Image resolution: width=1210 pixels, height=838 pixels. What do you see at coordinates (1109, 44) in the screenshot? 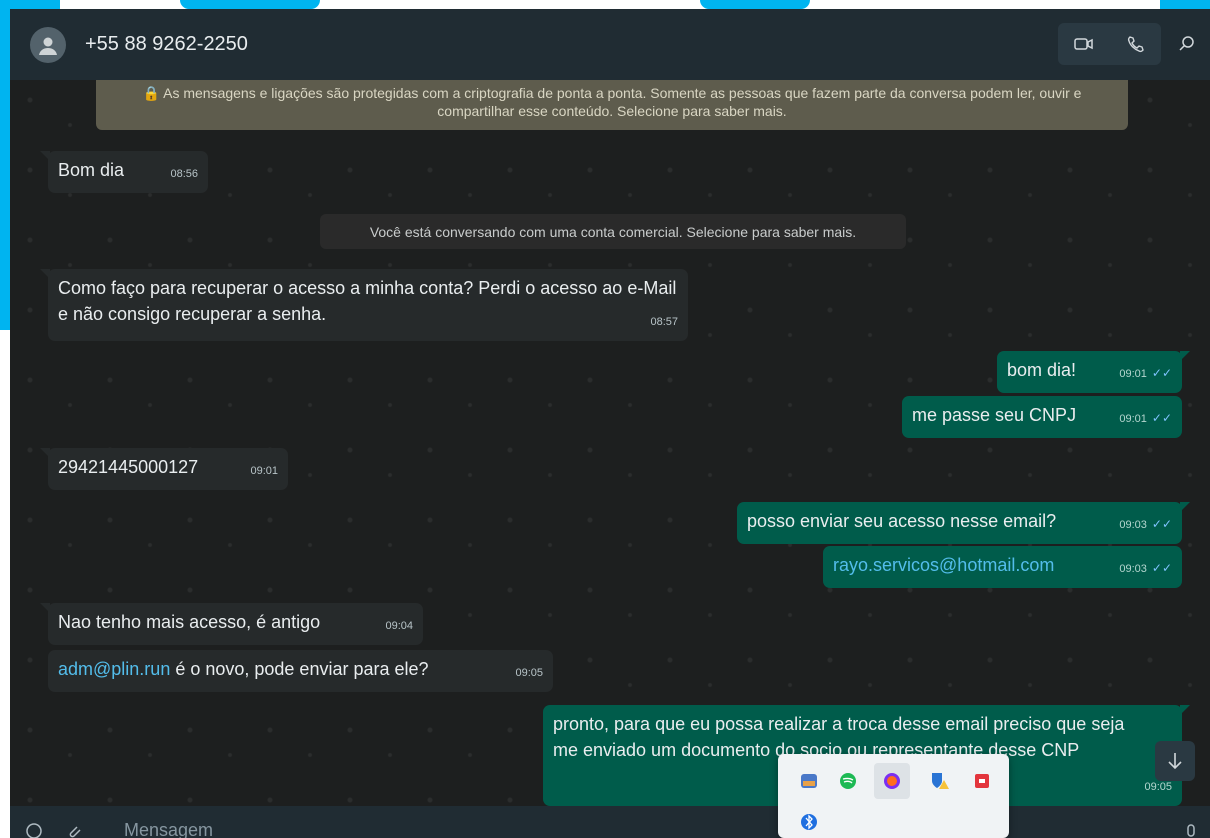
I see `call-buttons` at bounding box center [1109, 44].